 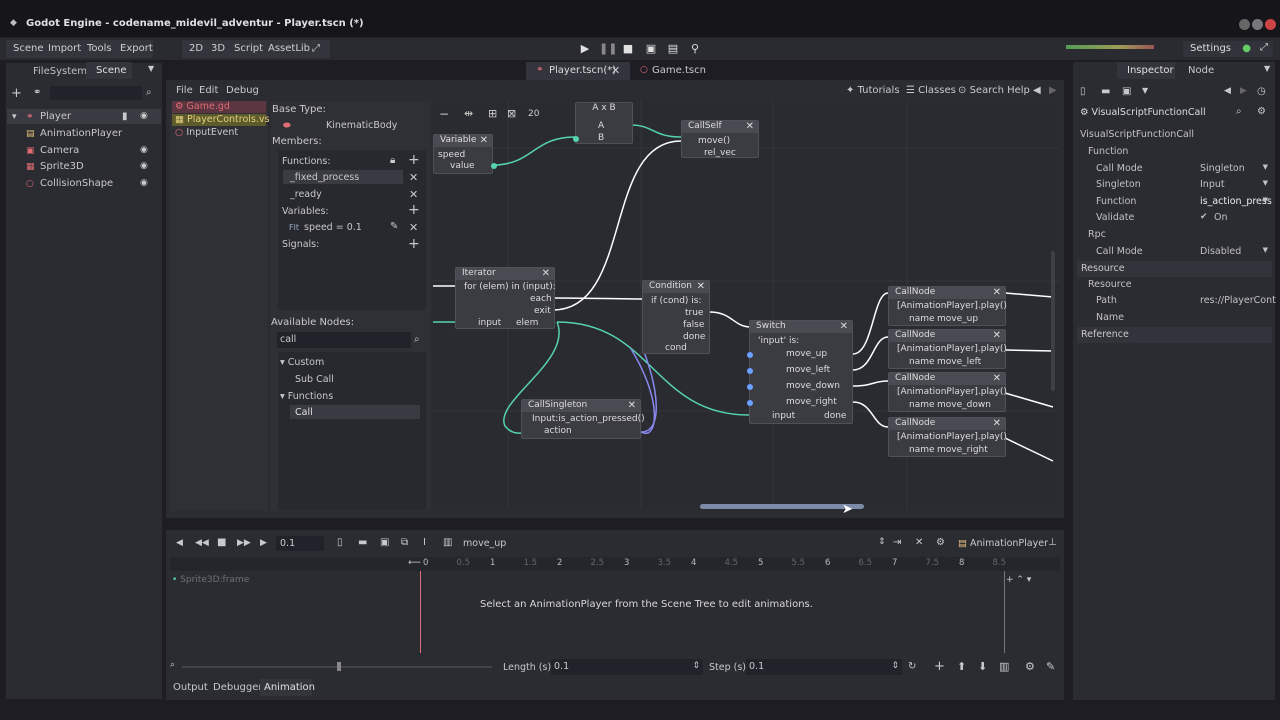 What do you see at coordinates (961, 666) in the screenshot?
I see `move-up-icon: ⬆` at bounding box center [961, 666].